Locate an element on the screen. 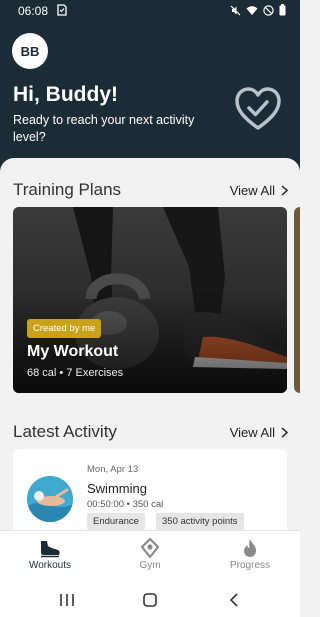  heart-check-icon is located at coordinates (258, 108).